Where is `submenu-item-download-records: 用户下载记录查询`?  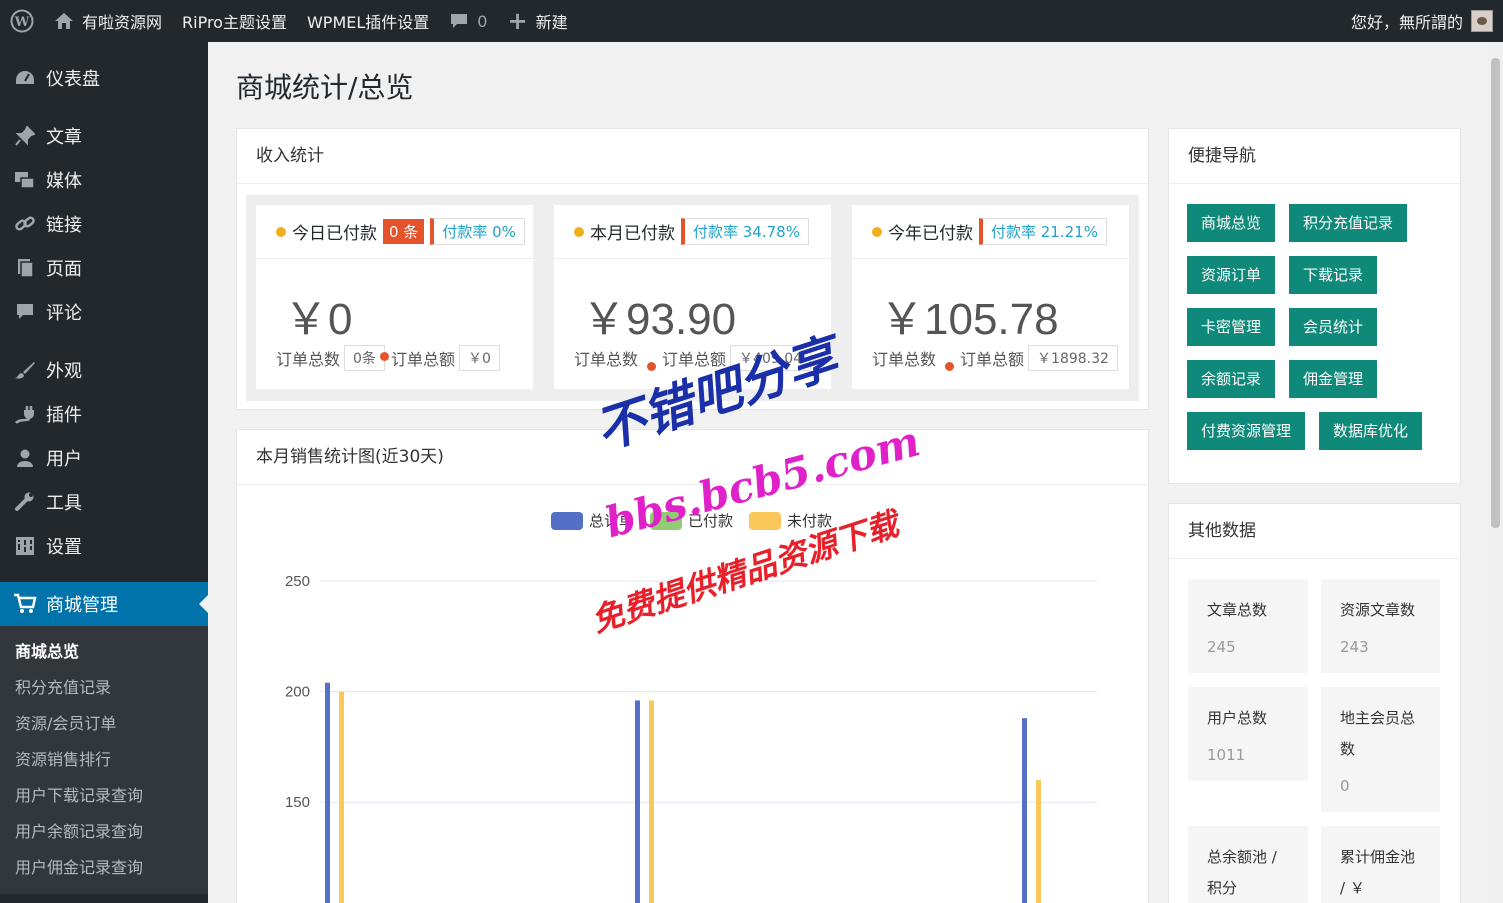 submenu-item-download-records: 用户下载记录查询 is located at coordinates (104, 796).